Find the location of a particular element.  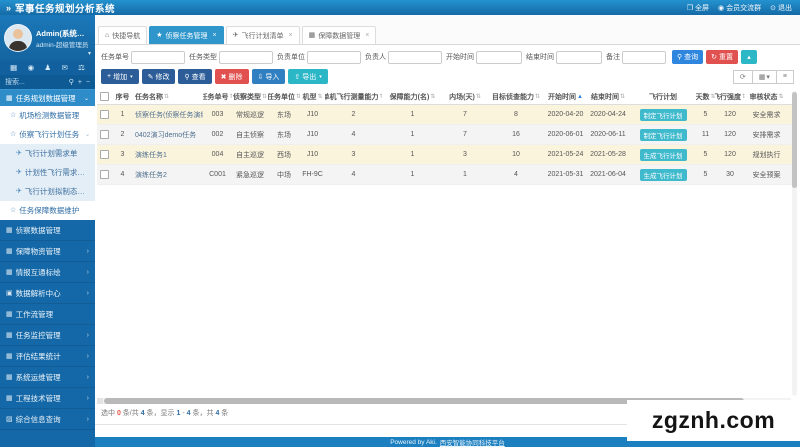

sidebar-section-active: ▦ 任务规划数据管理 ⌄ is located at coordinates (47, 97).